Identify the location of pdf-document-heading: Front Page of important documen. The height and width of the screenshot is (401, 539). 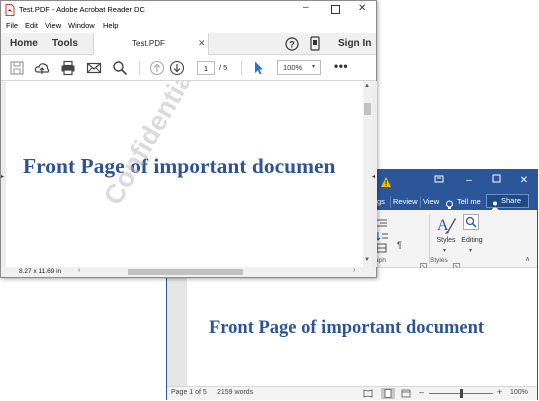
(179, 166).